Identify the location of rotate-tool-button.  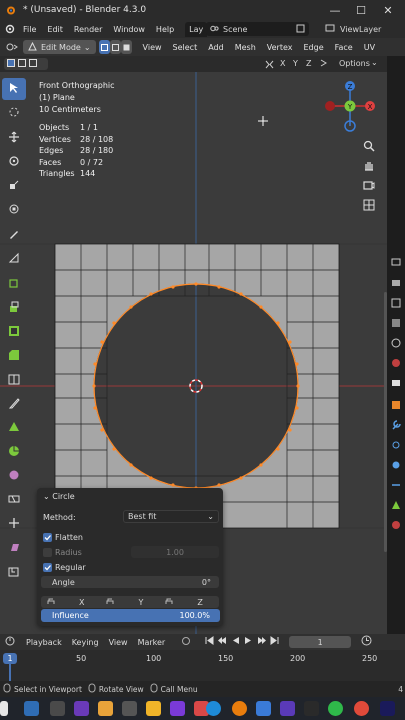
(14, 162).